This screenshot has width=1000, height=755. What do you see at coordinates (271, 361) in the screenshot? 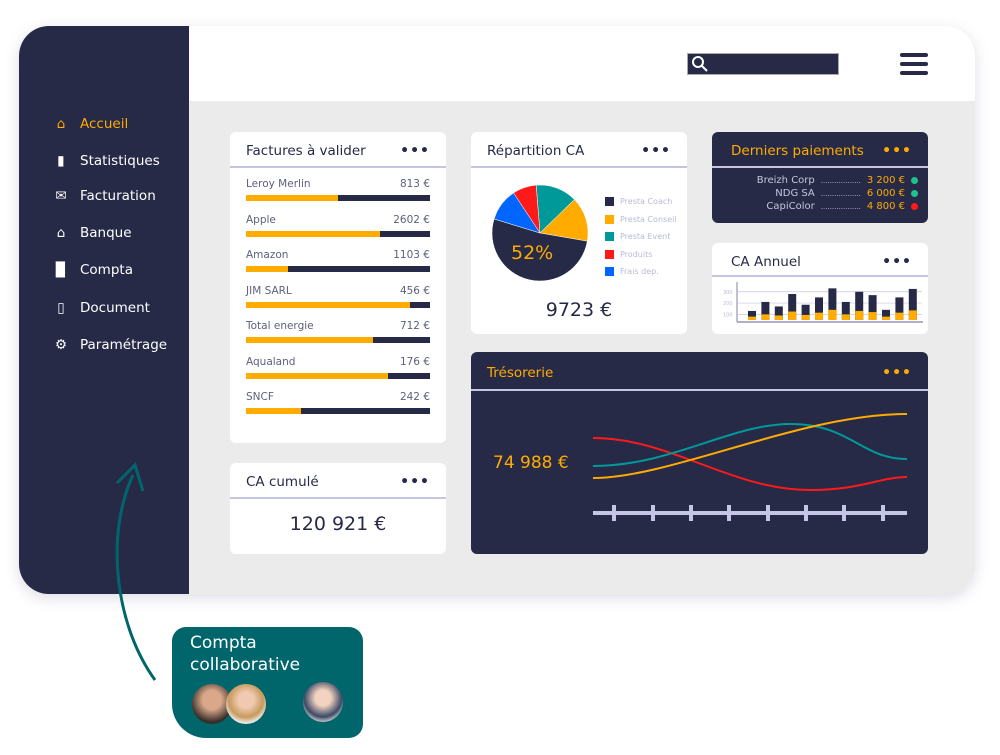
I see `invoice-name: Aqualand` at bounding box center [271, 361].